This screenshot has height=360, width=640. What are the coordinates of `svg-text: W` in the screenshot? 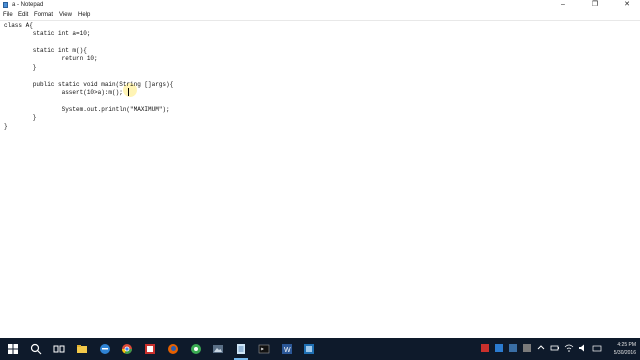 It's located at (287, 350).